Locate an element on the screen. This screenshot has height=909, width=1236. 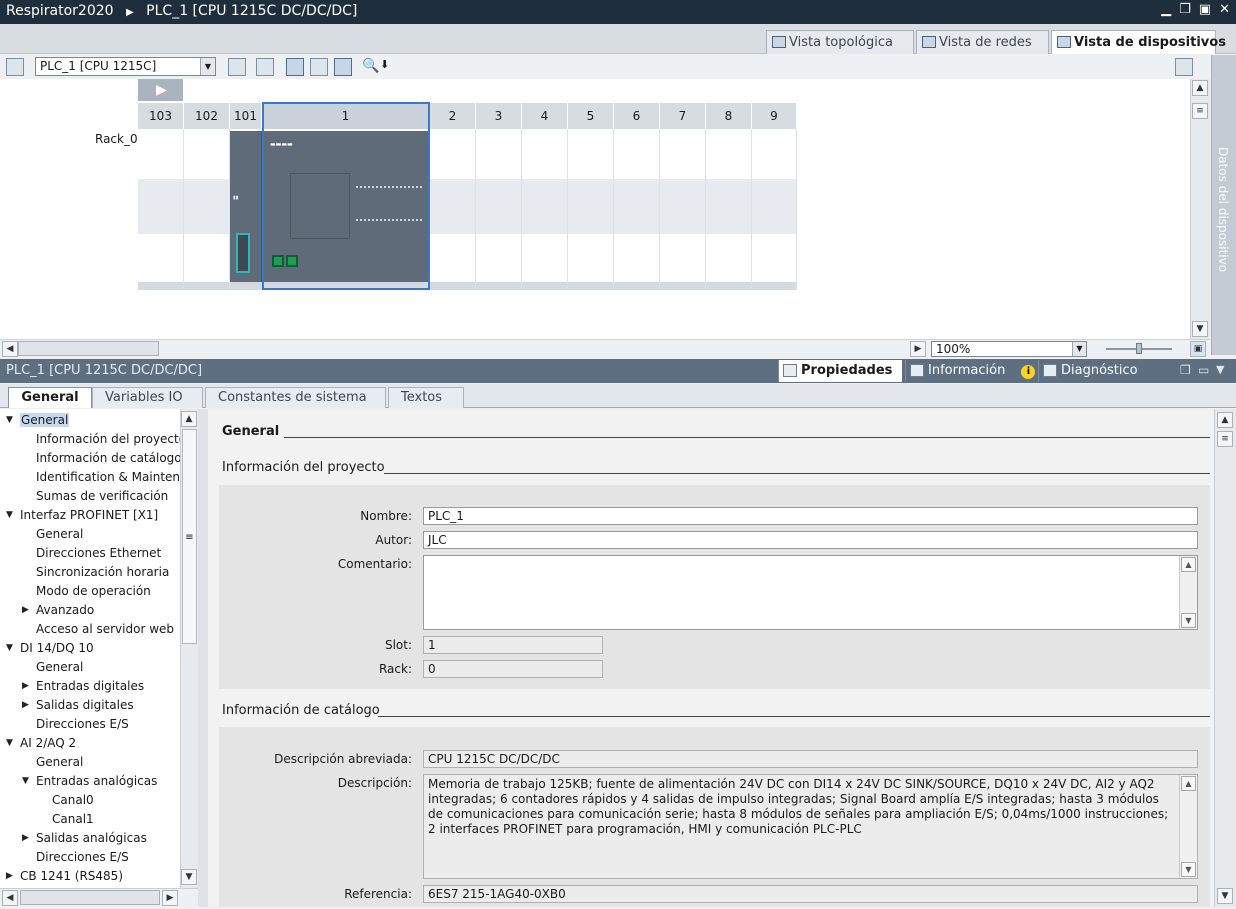
tree-item: Sincronización horaria is located at coordinates (102, 572).